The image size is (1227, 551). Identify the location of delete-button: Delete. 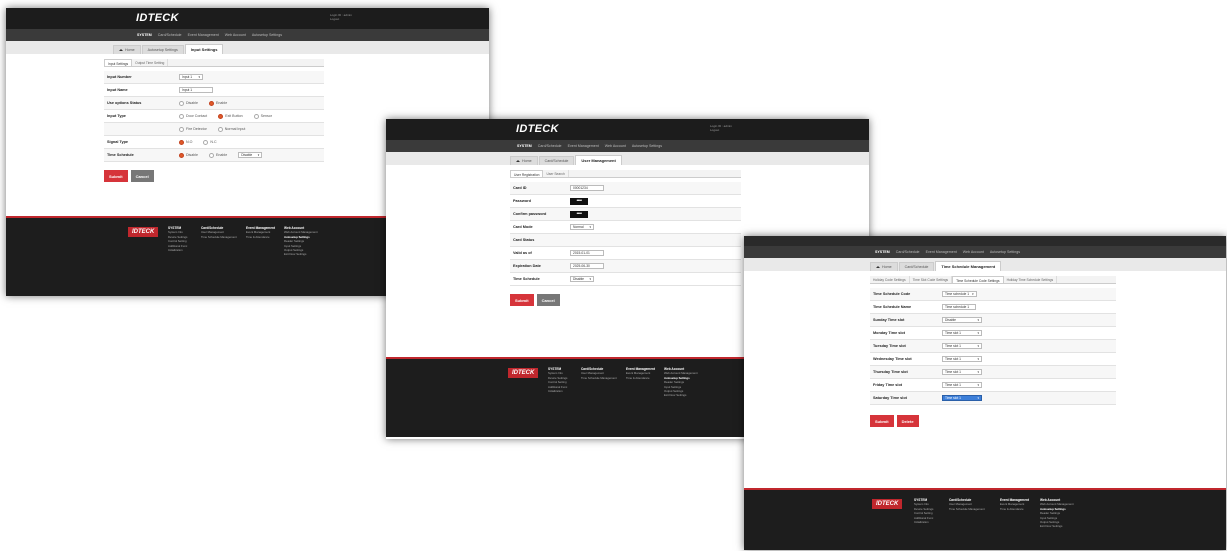
(907, 421).